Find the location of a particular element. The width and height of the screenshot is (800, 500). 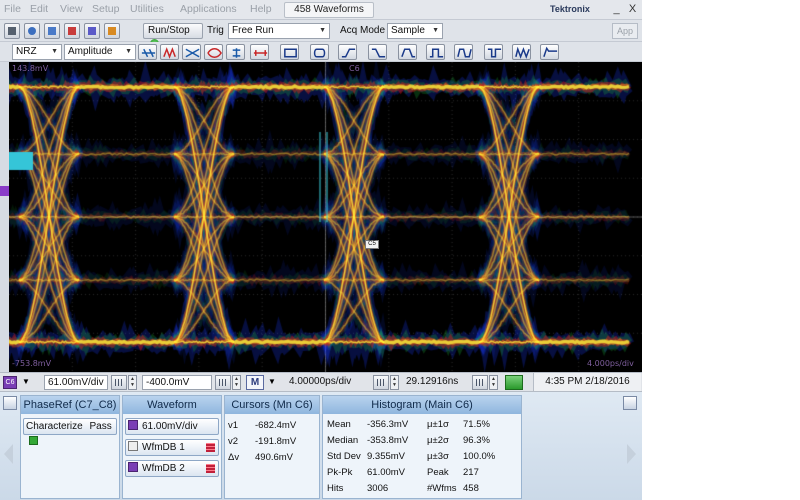

histogram-sigma-value: 458 is located at coordinates (471, 488).